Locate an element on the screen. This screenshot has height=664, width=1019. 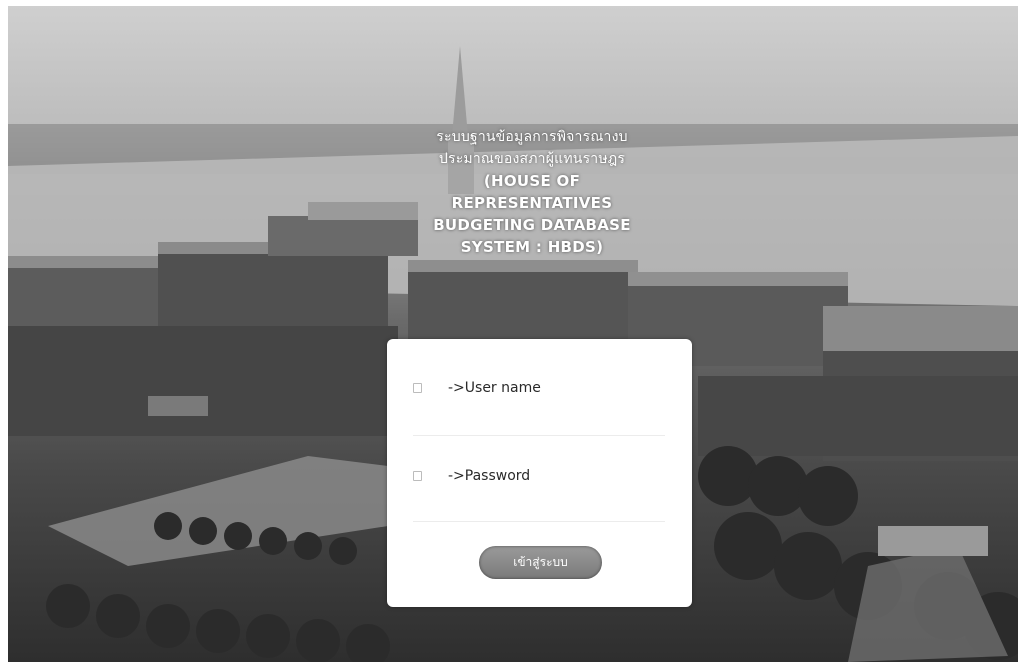
lock-icon is located at coordinates (417, 476).